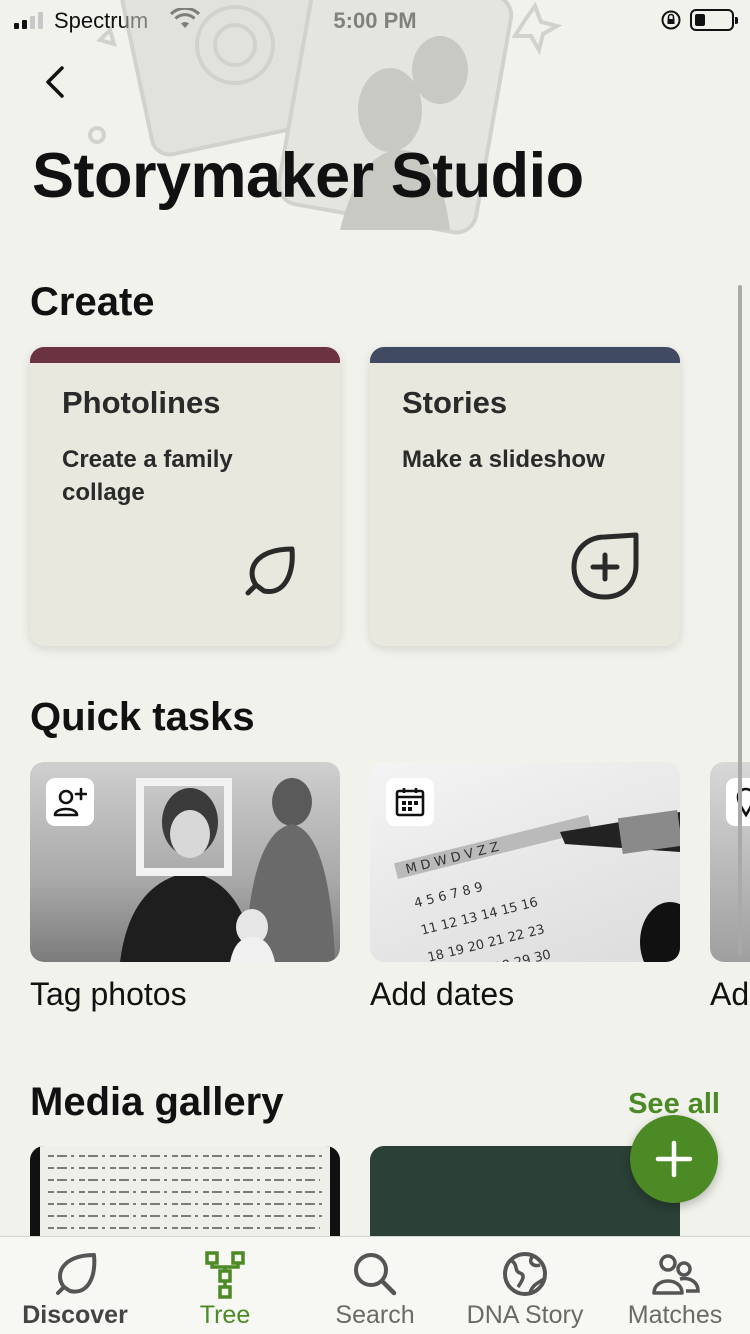 The image size is (750, 1334). I want to click on card-subtitle: Make a slideshow, so click(503, 459).